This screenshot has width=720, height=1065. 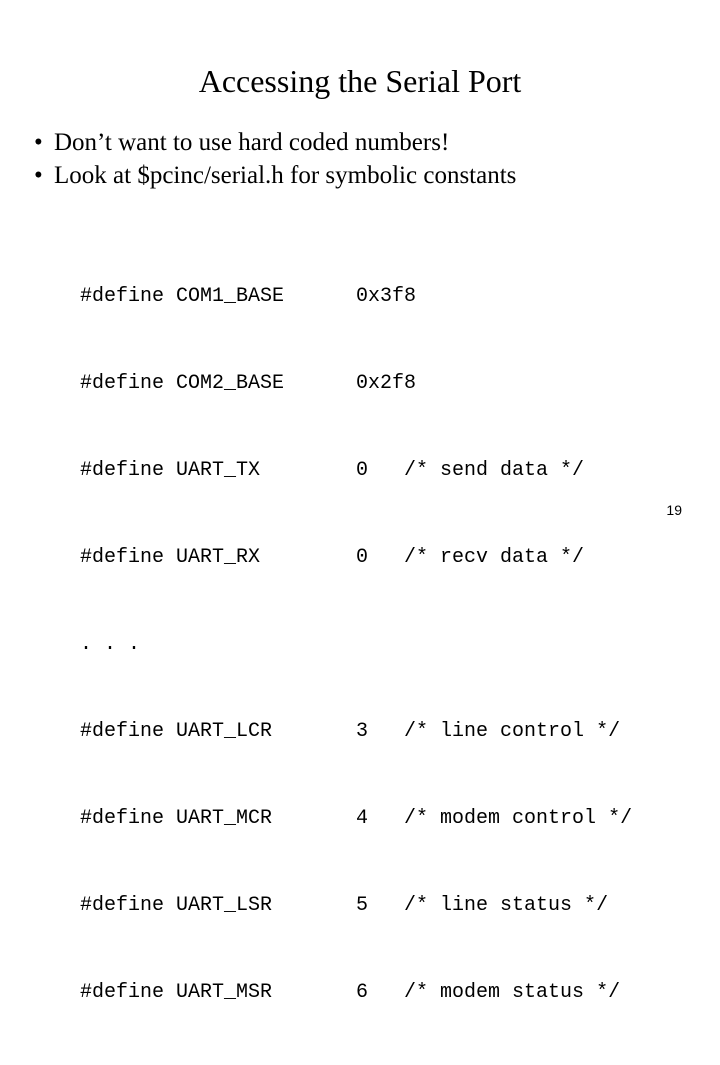 I want to click on code-value: 4, so click(x=362, y=818).